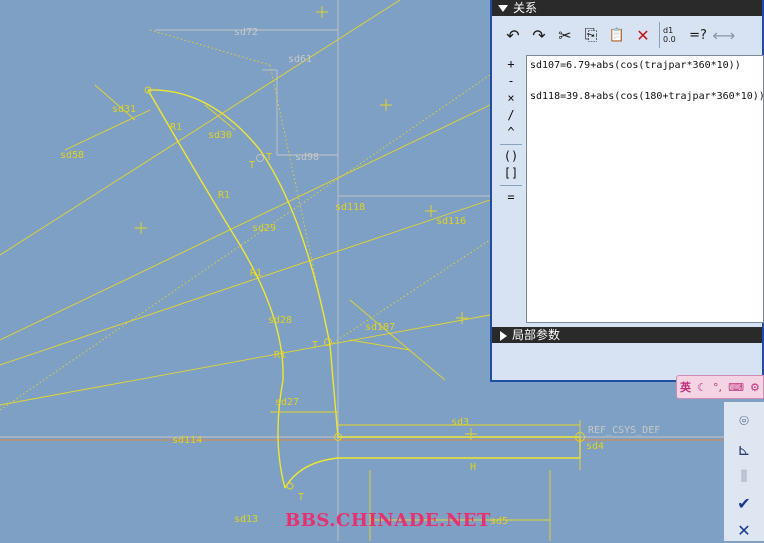  Describe the element at coordinates (216, 289) in the screenshot. I see `inner-profile` at that location.